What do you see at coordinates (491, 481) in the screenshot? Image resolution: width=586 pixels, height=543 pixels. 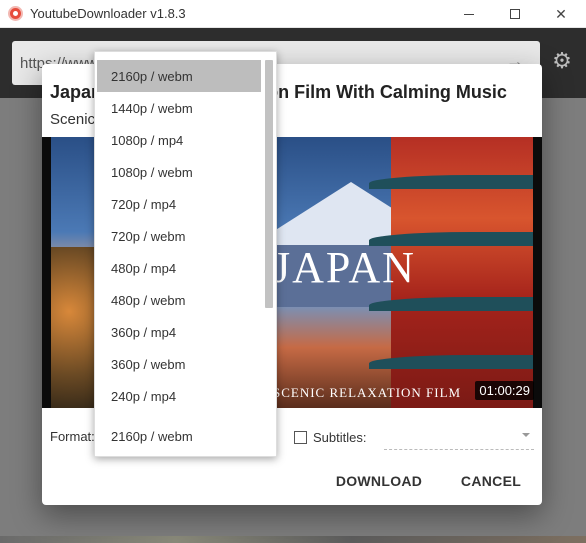 I see `cancel-button: CANCEL` at bounding box center [491, 481].